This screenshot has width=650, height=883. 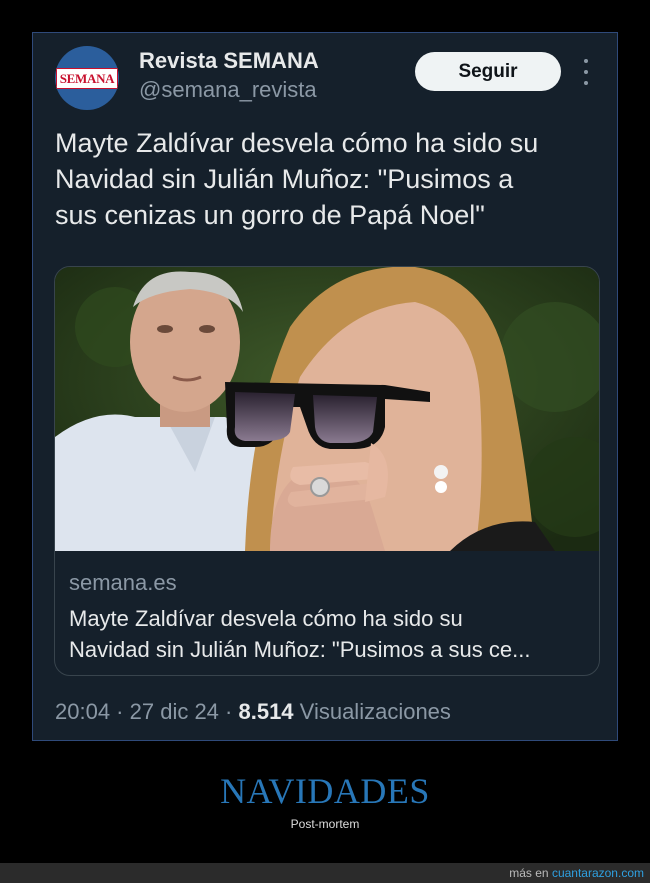 I want to click on footer-text: más en cuantarazon.com, so click(x=576, y=873).